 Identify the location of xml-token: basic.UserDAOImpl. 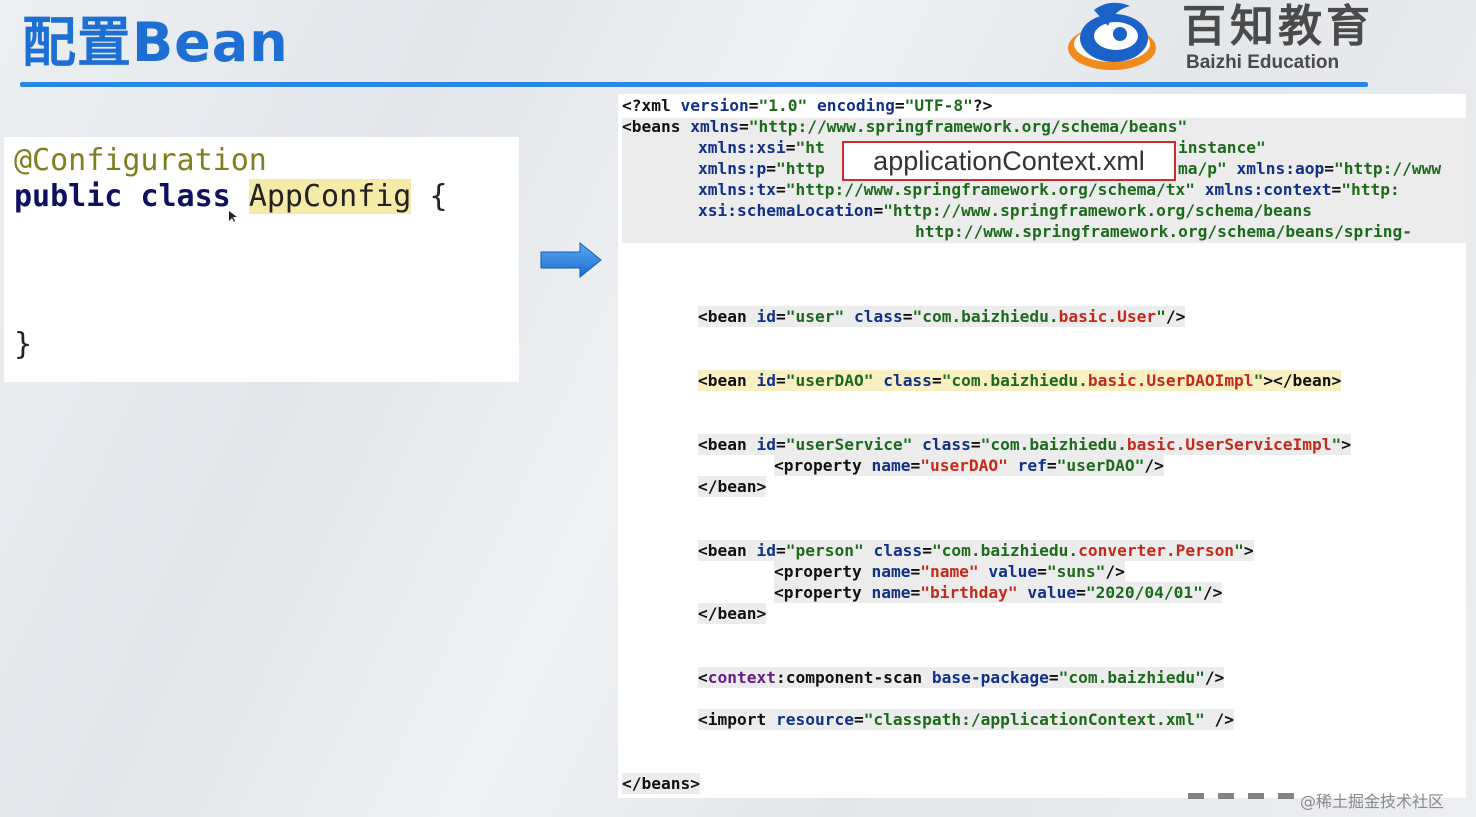
(1170, 380).